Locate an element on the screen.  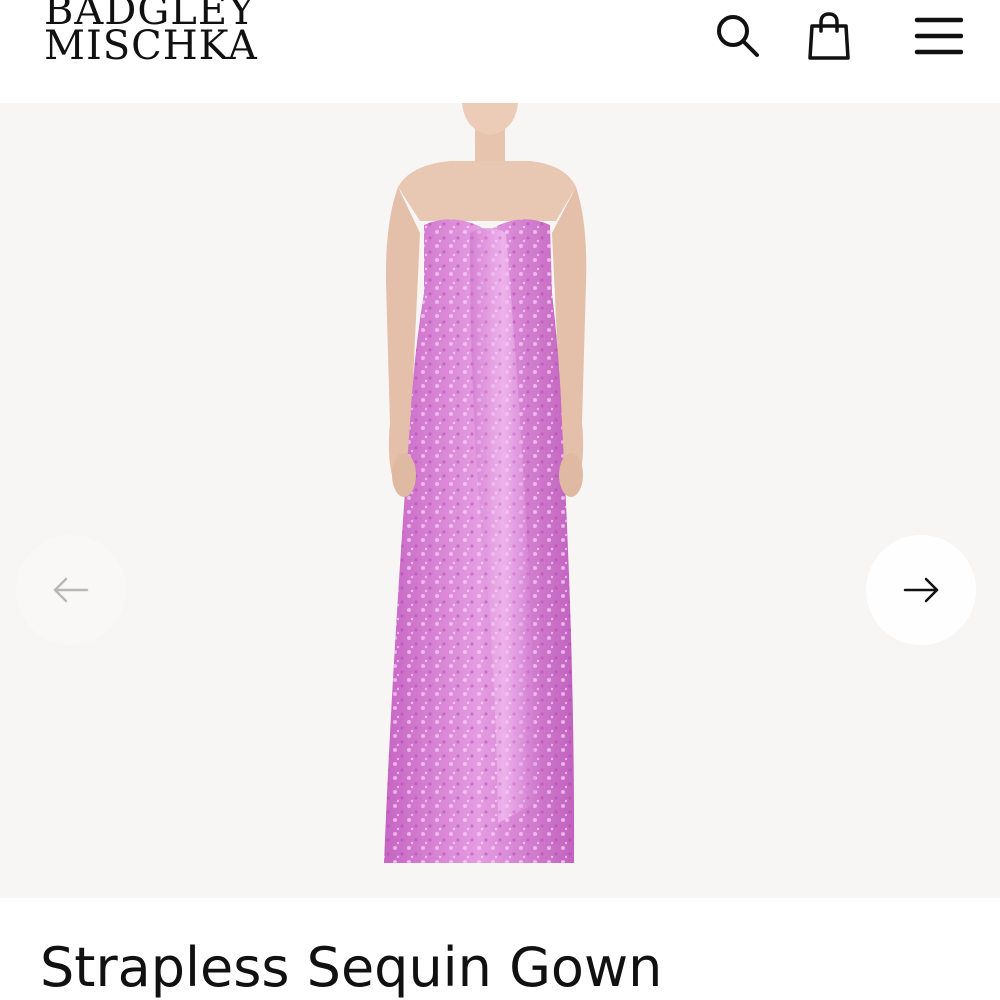
arrow-left-icon is located at coordinates (71, 590).